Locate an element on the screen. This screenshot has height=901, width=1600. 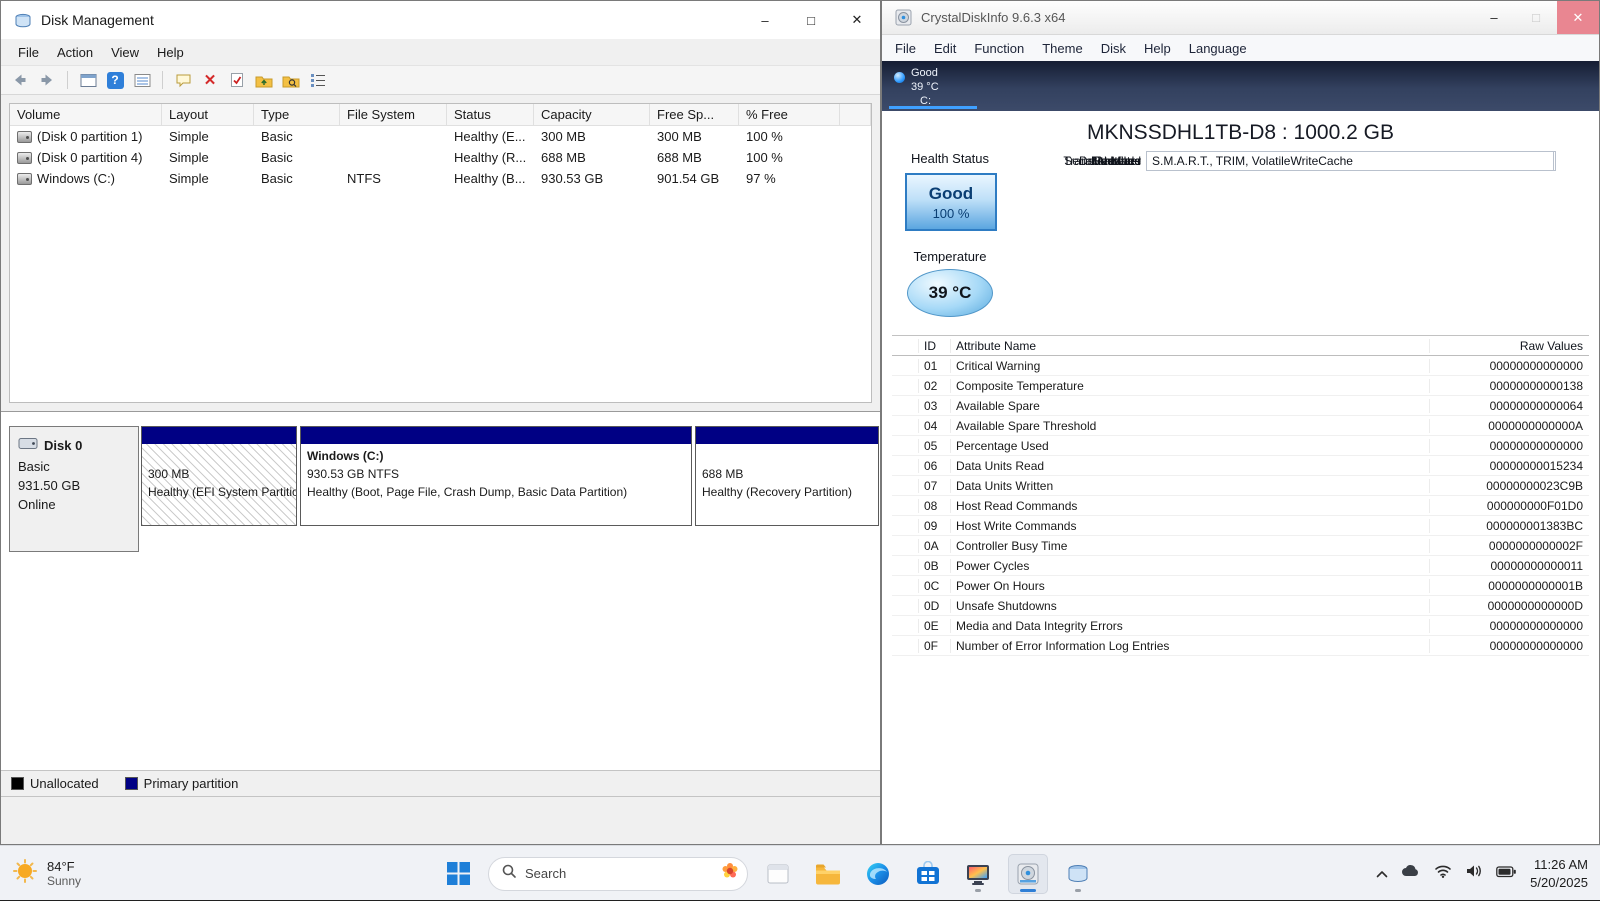
column-header: % Free is located at coordinates (789, 114).